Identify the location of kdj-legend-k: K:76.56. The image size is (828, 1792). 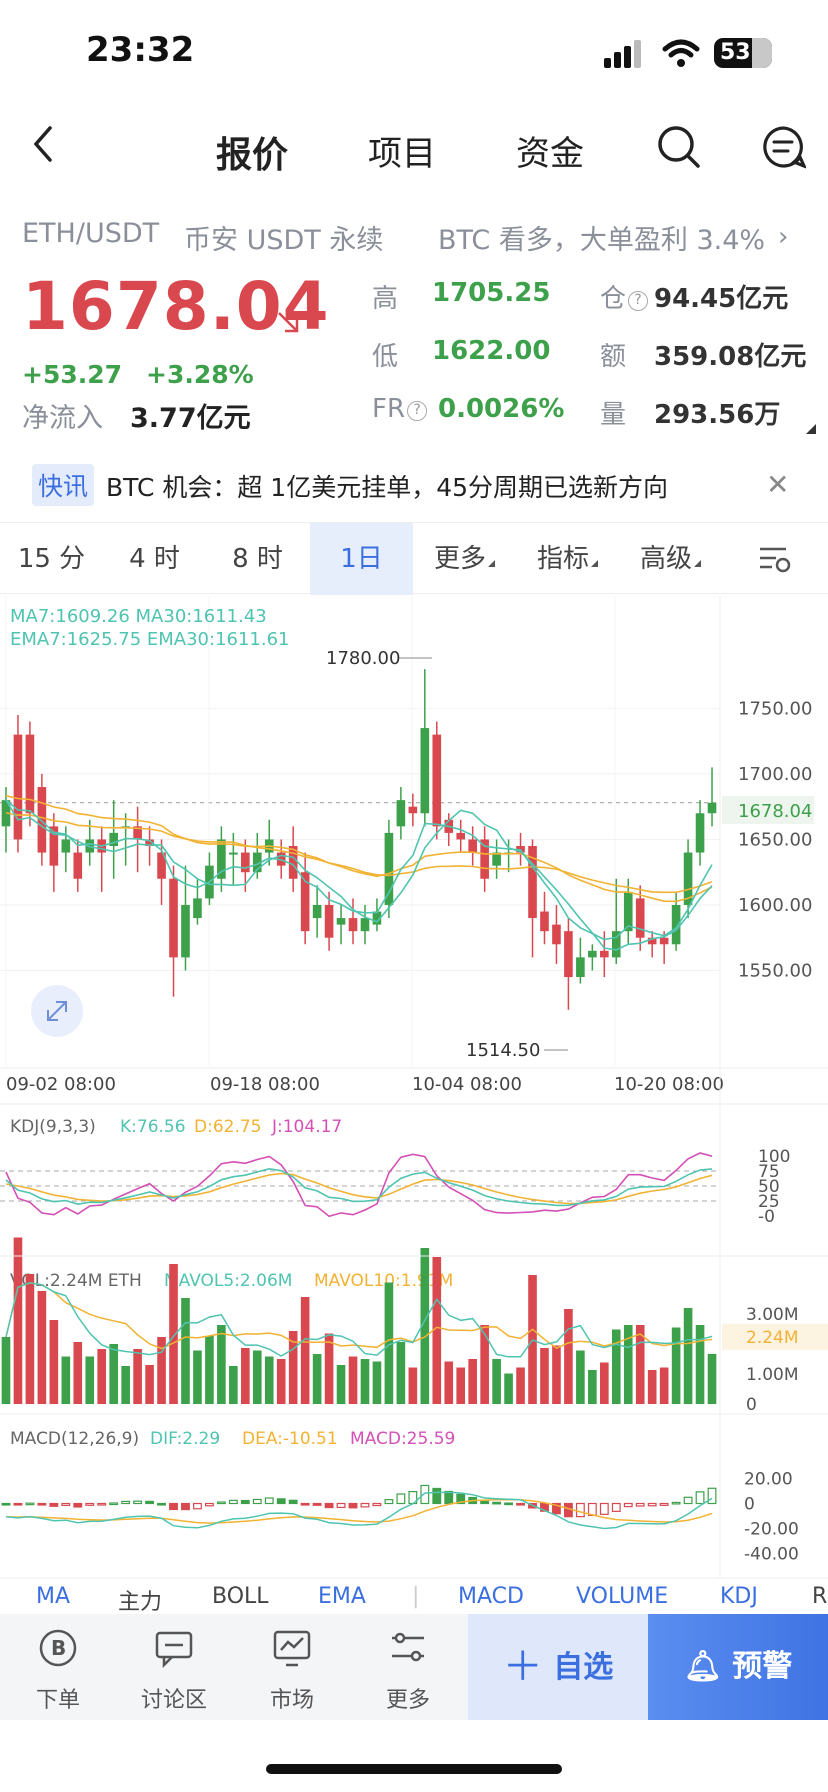
(153, 1127).